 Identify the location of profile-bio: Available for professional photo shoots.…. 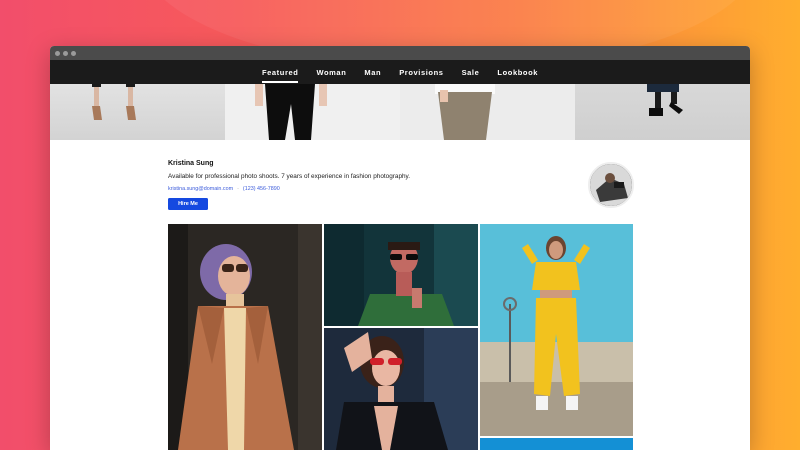
(289, 176).